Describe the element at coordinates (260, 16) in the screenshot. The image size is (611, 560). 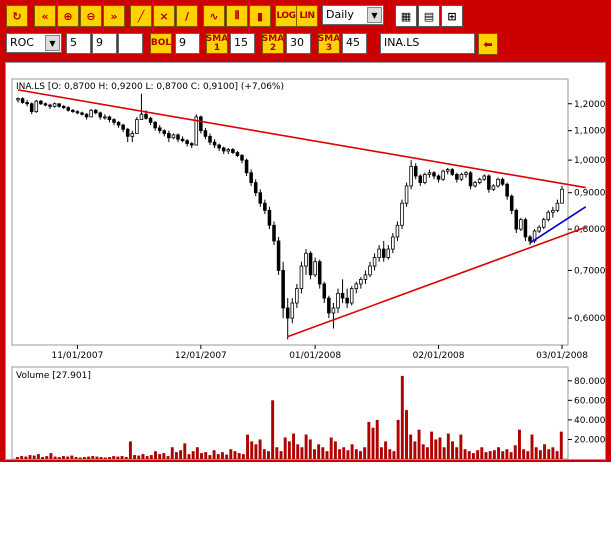
I see `candlestick-chart-icon: ▮` at that location.